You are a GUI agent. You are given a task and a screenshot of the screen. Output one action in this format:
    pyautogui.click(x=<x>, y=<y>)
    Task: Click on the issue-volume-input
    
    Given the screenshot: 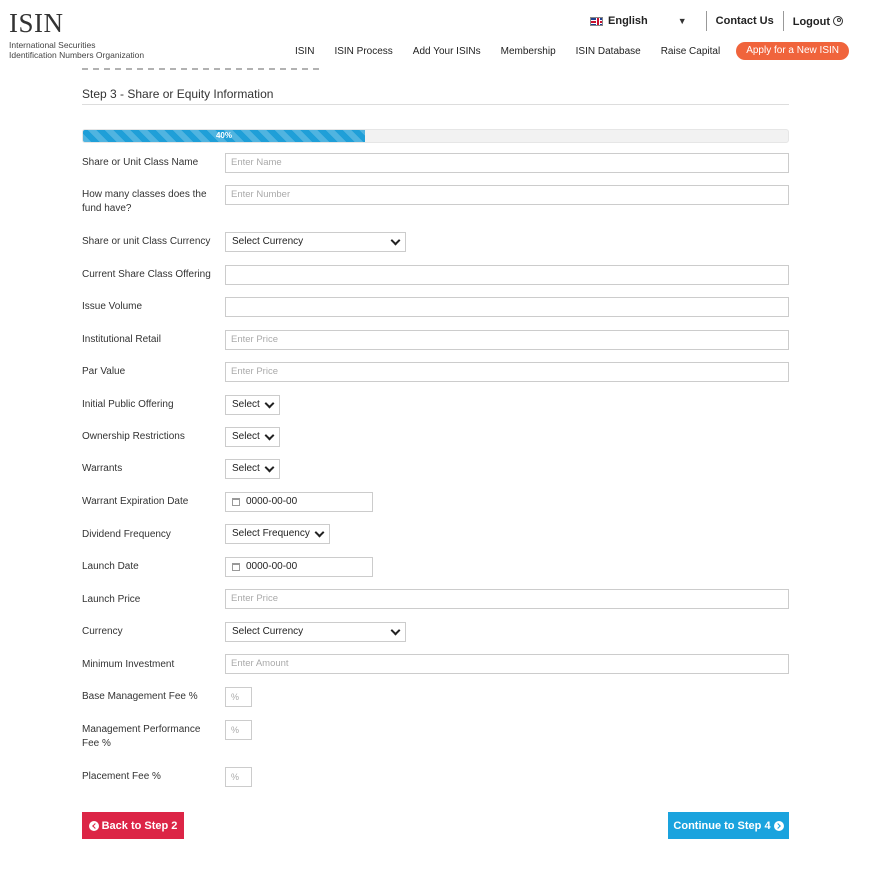 What is the action you would take?
    pyautogui.click(x=507, y=307)
    